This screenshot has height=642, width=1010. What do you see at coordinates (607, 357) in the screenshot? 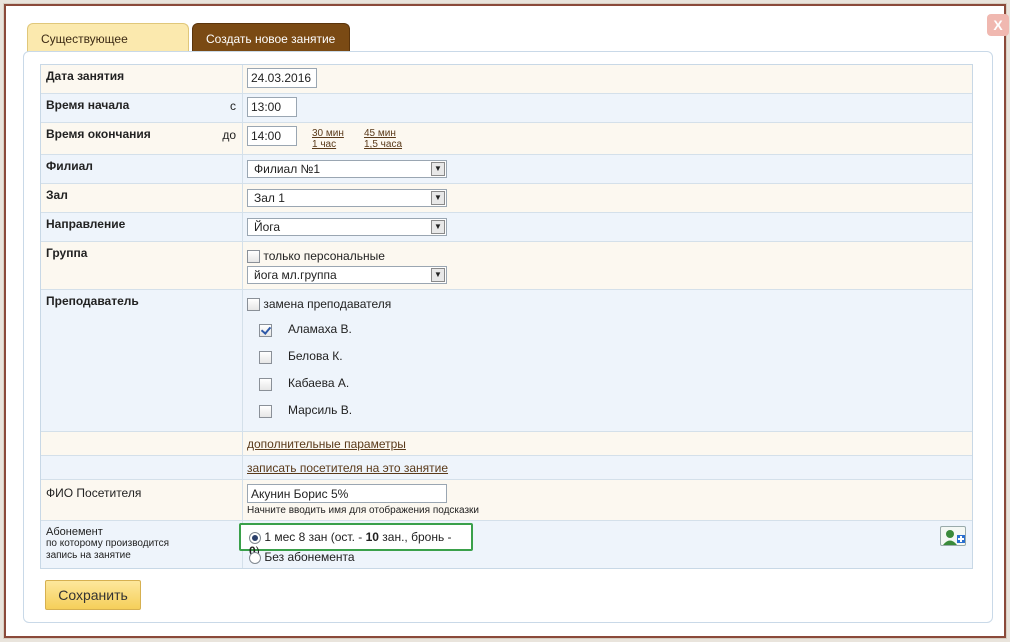
I see `teacher-item: Белова К.` at bounding box center [607, 357].